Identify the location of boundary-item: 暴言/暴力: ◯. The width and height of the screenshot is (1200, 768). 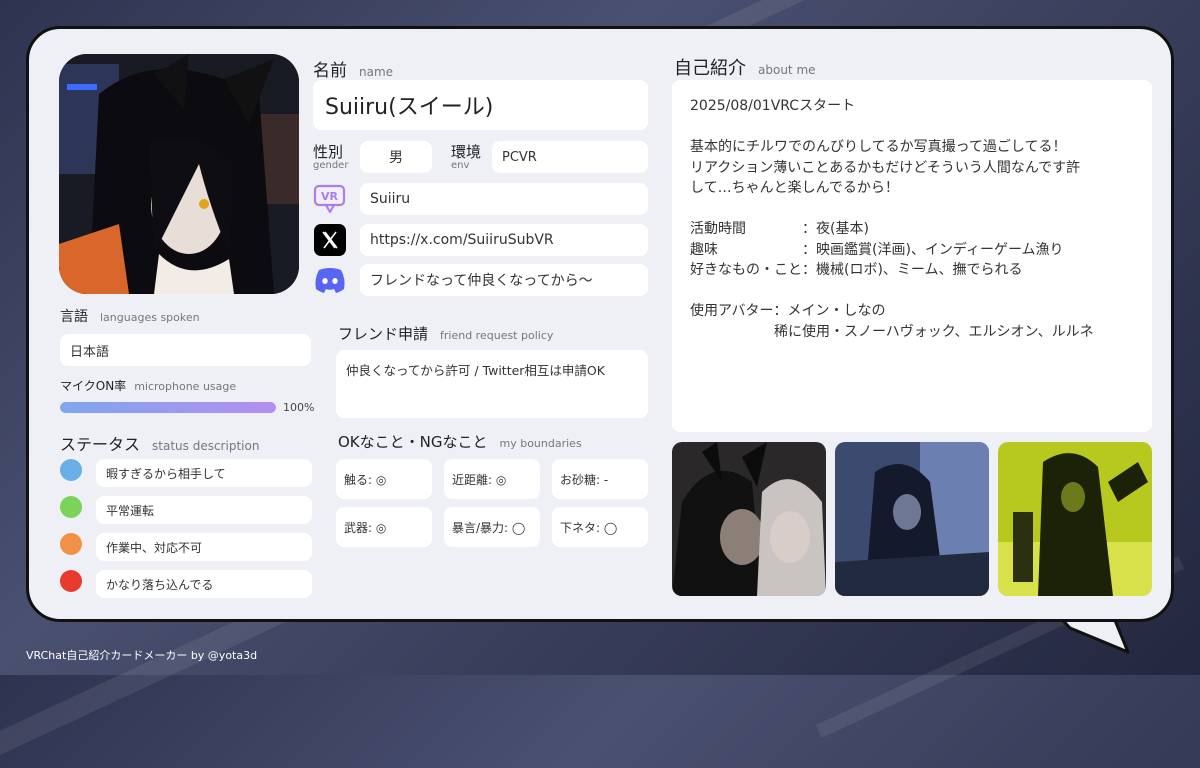
(492, 527).